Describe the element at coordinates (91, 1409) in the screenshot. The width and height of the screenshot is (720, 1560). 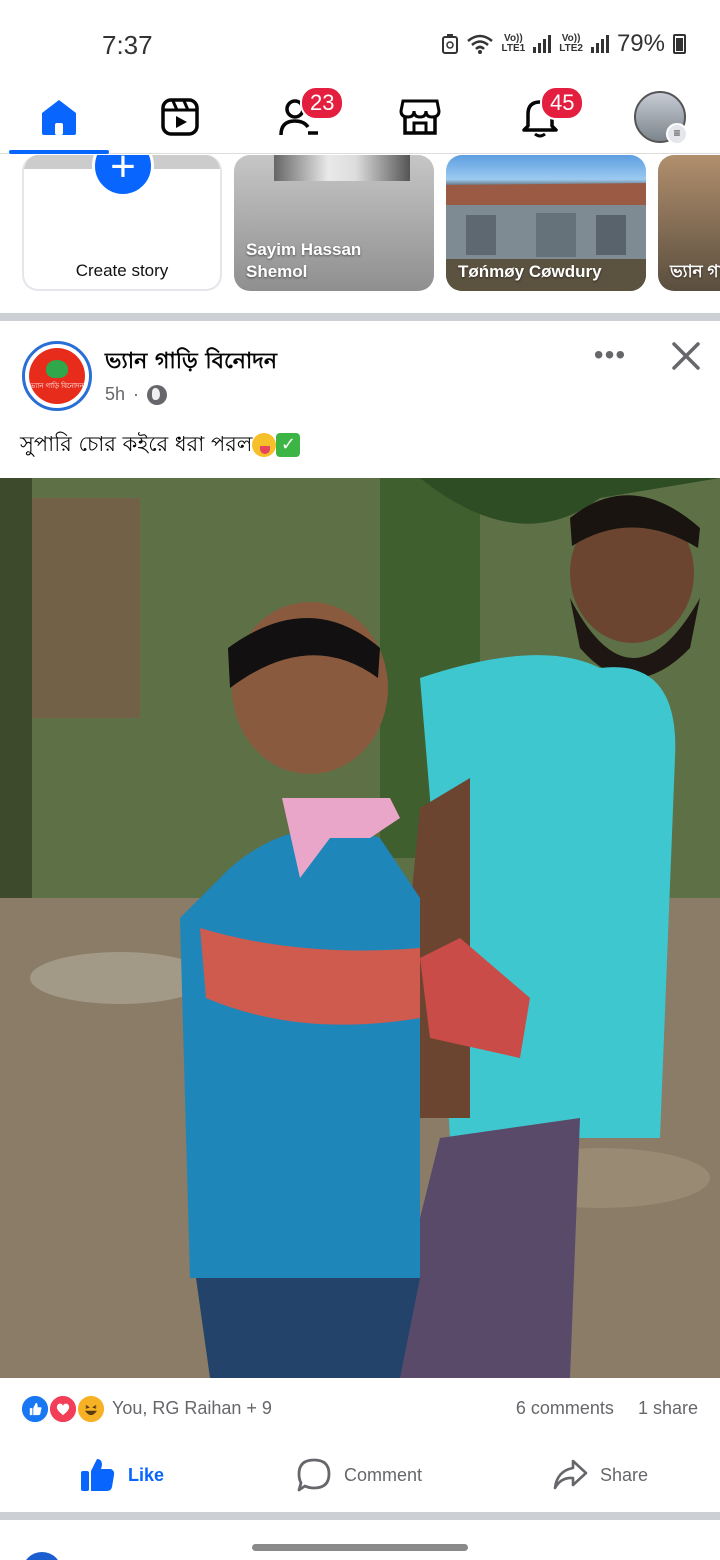
I see `haha-reaction-icon` at that location.